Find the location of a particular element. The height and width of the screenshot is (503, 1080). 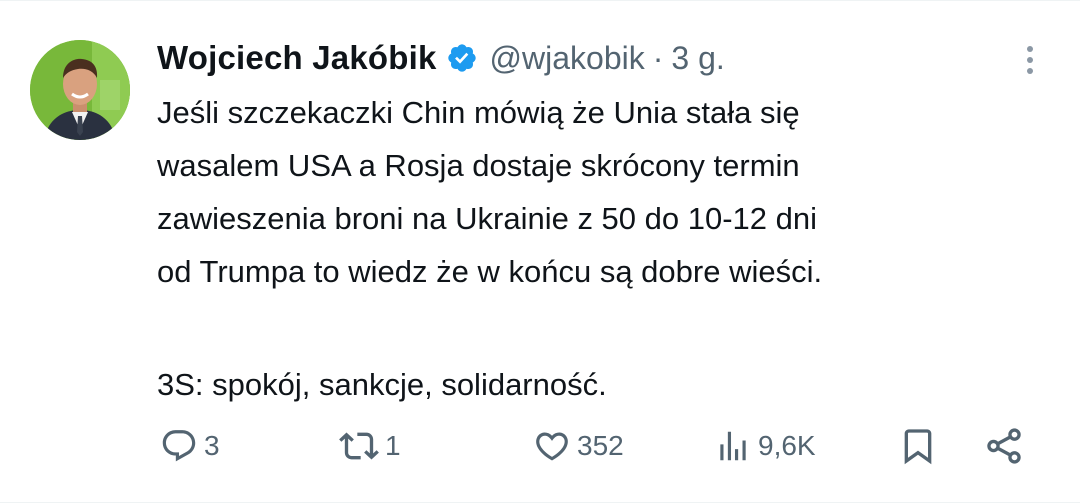

avatar-photo is located at coordinates (80, 90).